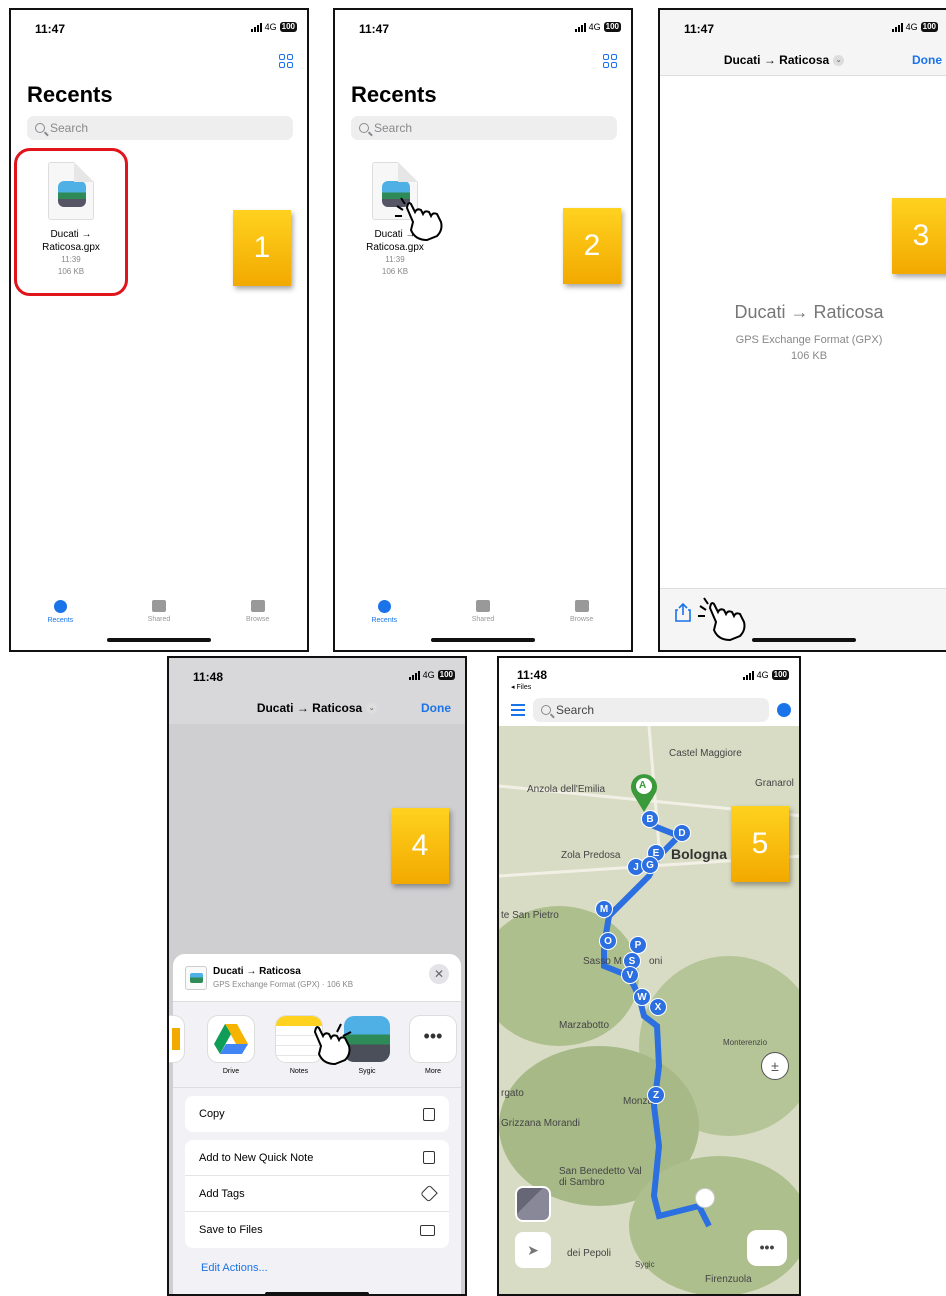  I want to click on app-label: More, so click(433, 1071).